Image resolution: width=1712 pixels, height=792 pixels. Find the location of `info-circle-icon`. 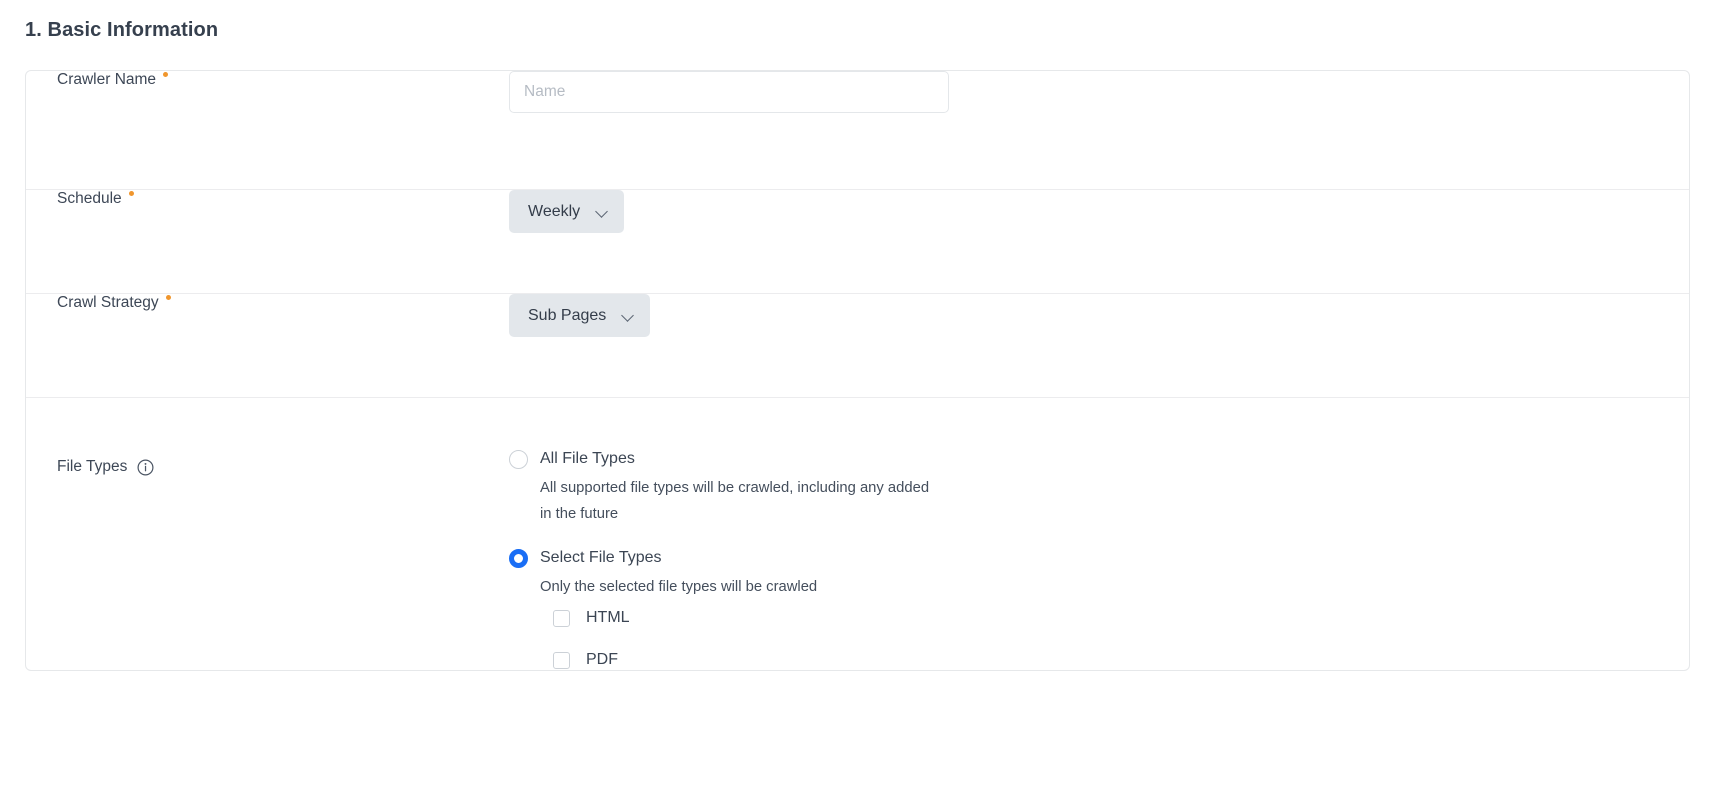

info-circle-icon is located at coordinates (145, 467).